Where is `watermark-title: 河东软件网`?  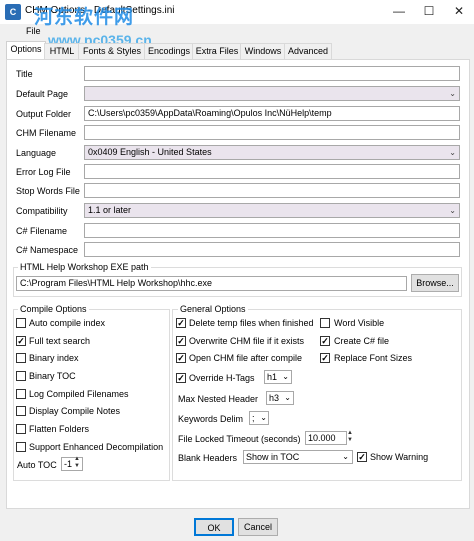
watermark-title: 河东软件网 is located at coordinates (84, 17).